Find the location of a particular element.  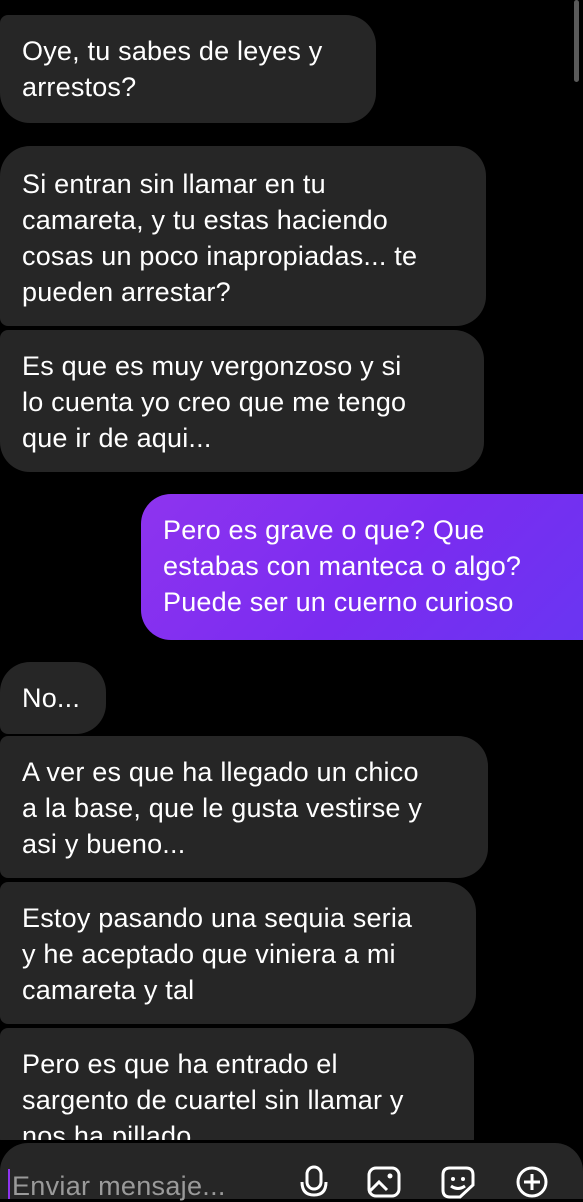

text-caret is located at coordinates (9, 1184).